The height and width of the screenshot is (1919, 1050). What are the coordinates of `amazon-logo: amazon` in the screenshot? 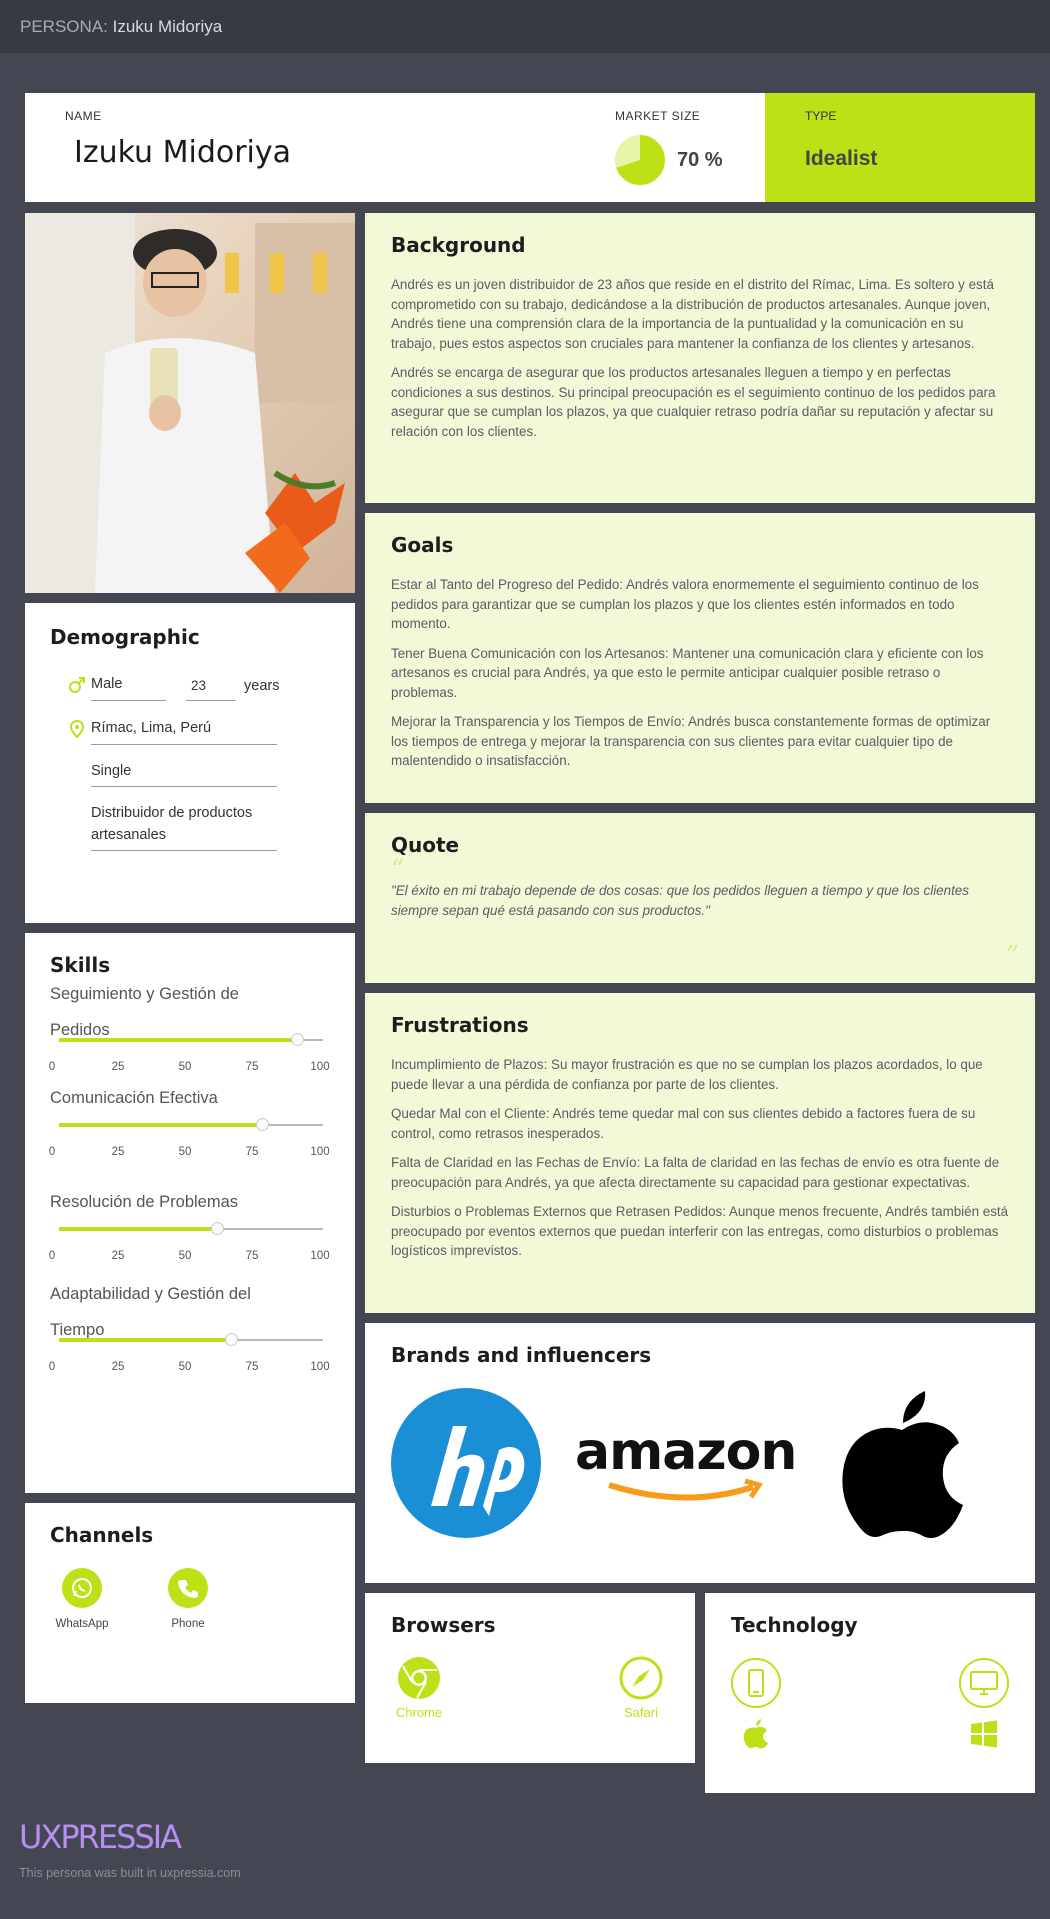 It's located at (695, 1468).